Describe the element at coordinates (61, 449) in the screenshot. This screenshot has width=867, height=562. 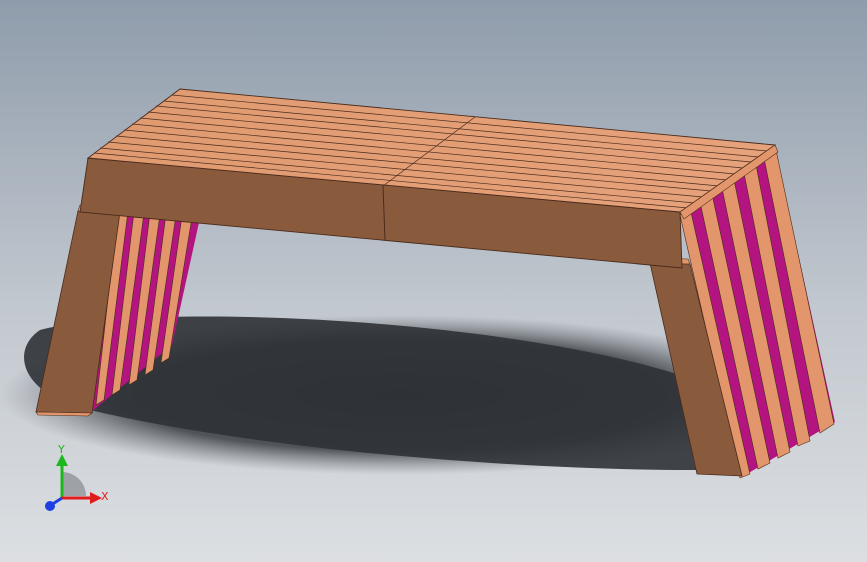
I see `triad-y-label: Y` at that location.